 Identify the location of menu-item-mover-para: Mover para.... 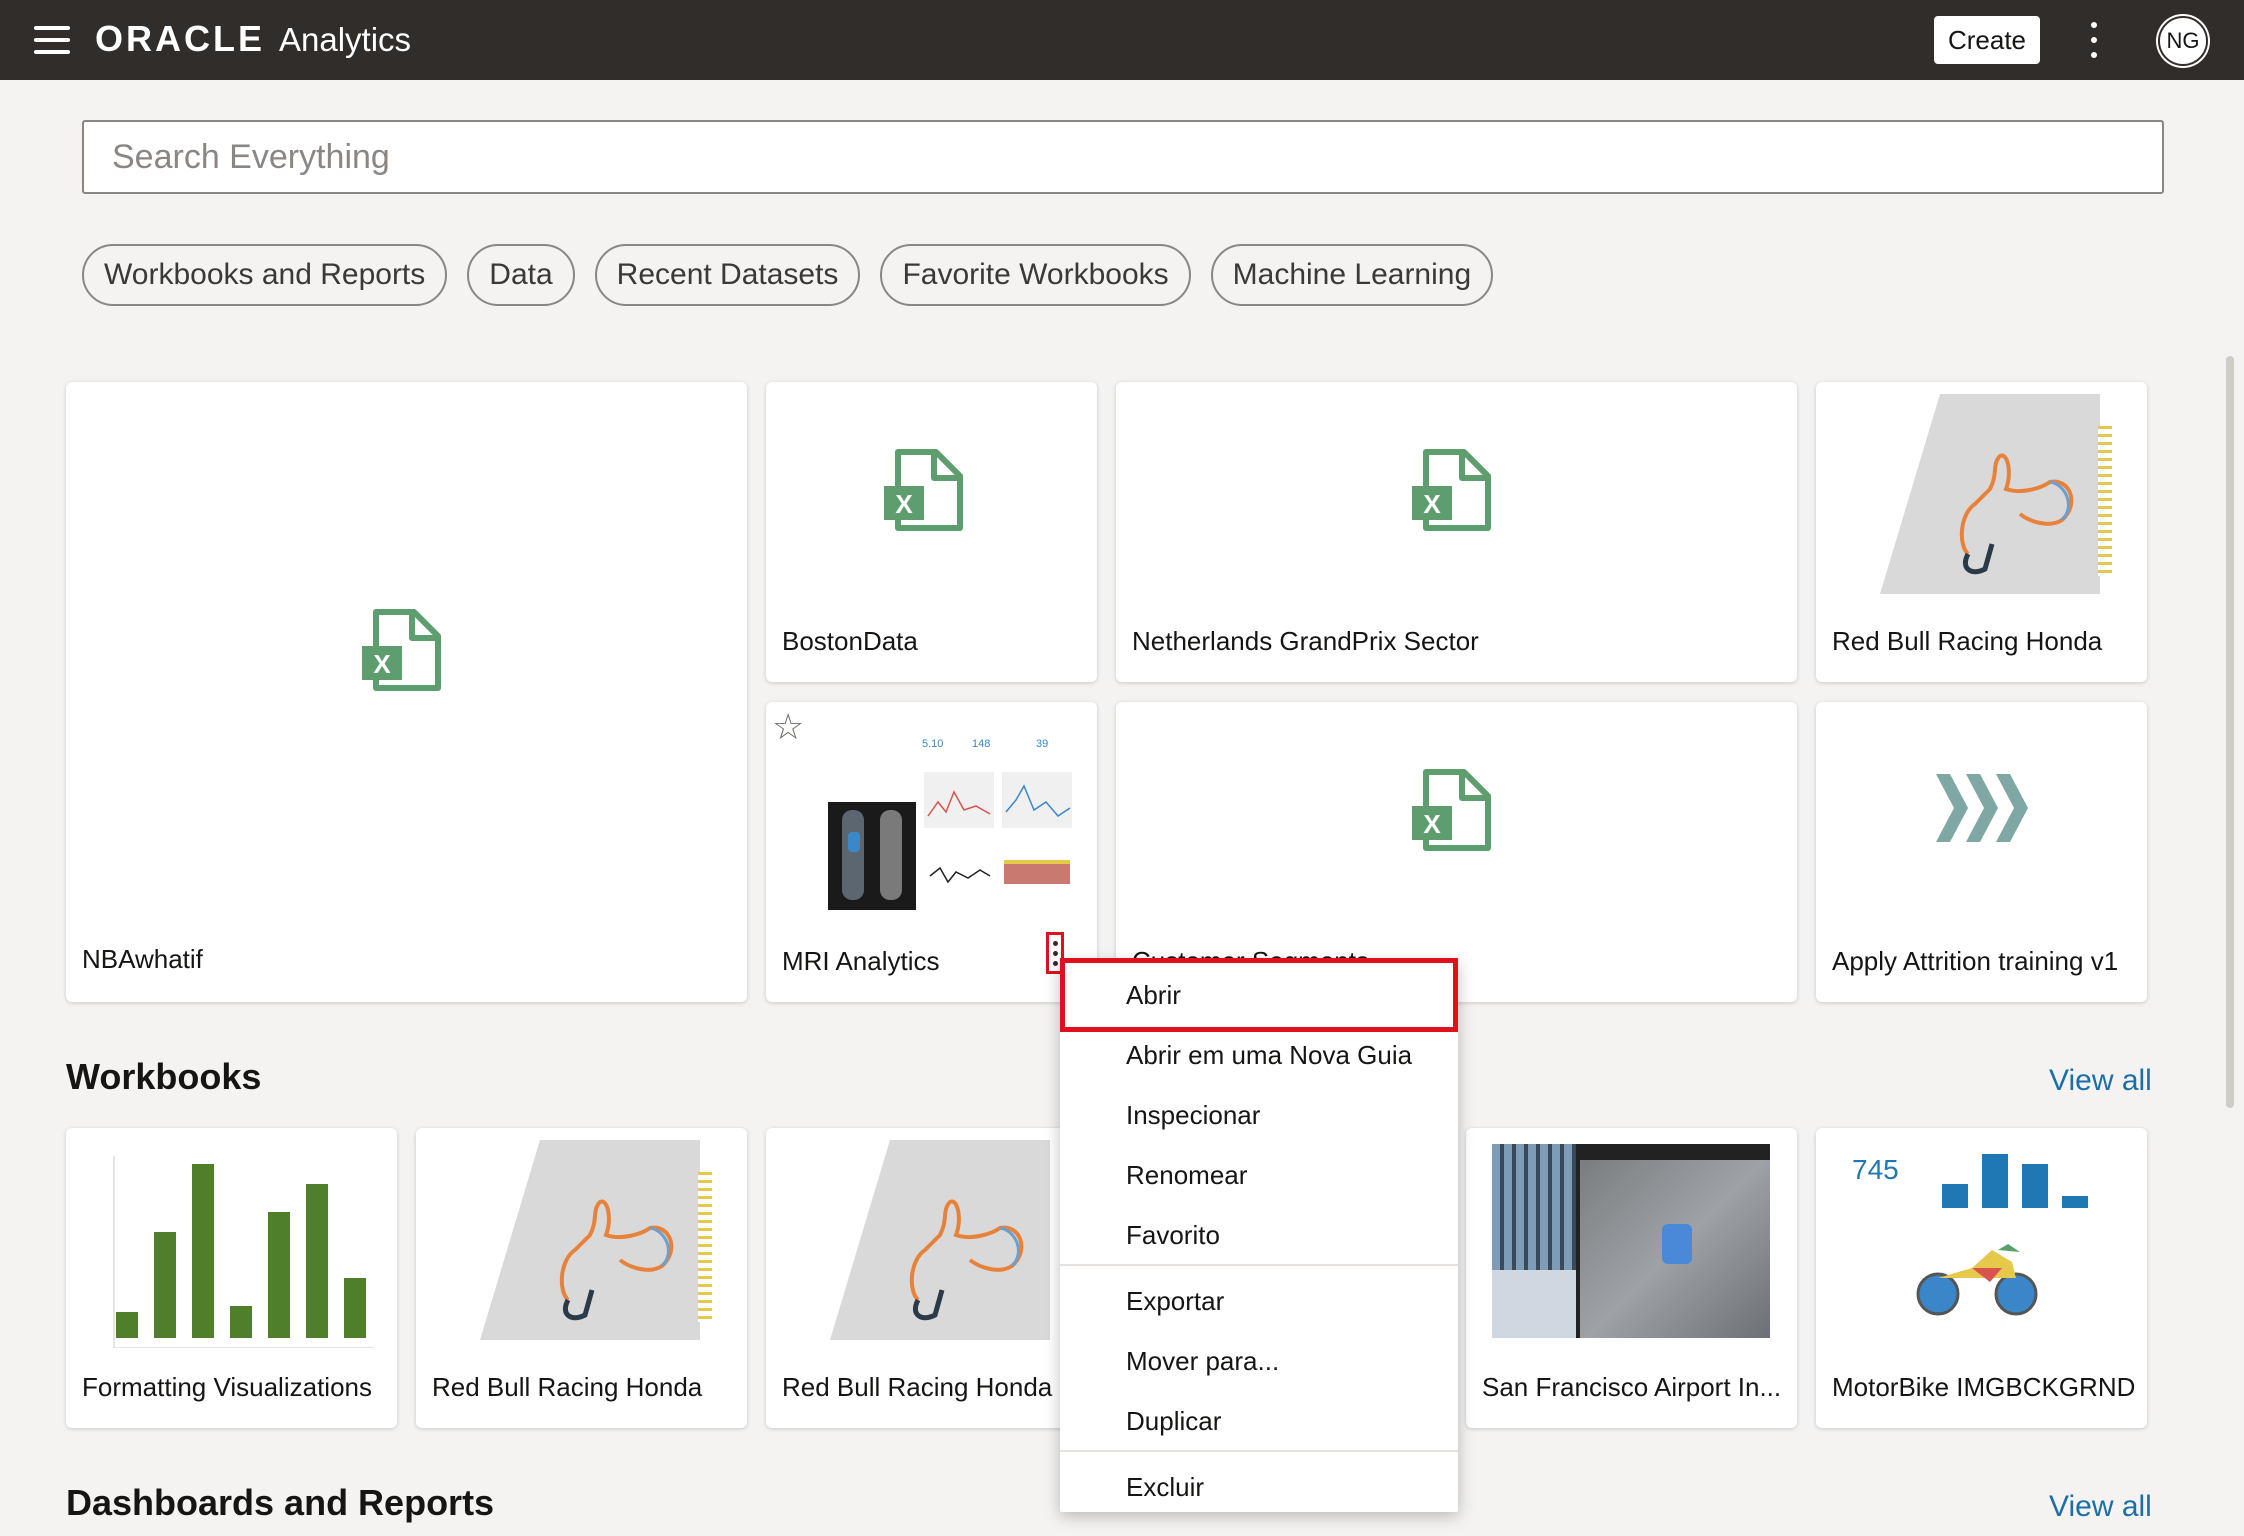
(1259, 1361).